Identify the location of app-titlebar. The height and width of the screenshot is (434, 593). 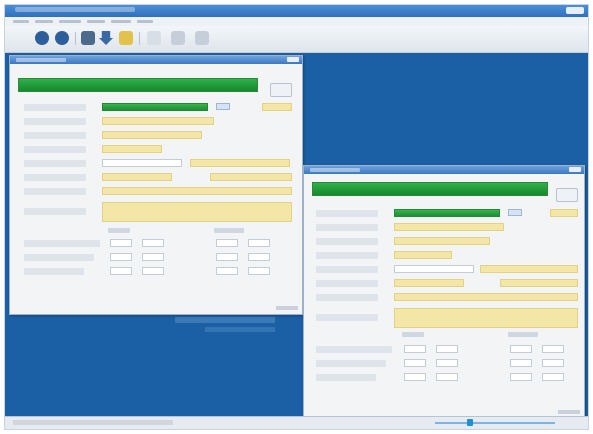
(296, 11).